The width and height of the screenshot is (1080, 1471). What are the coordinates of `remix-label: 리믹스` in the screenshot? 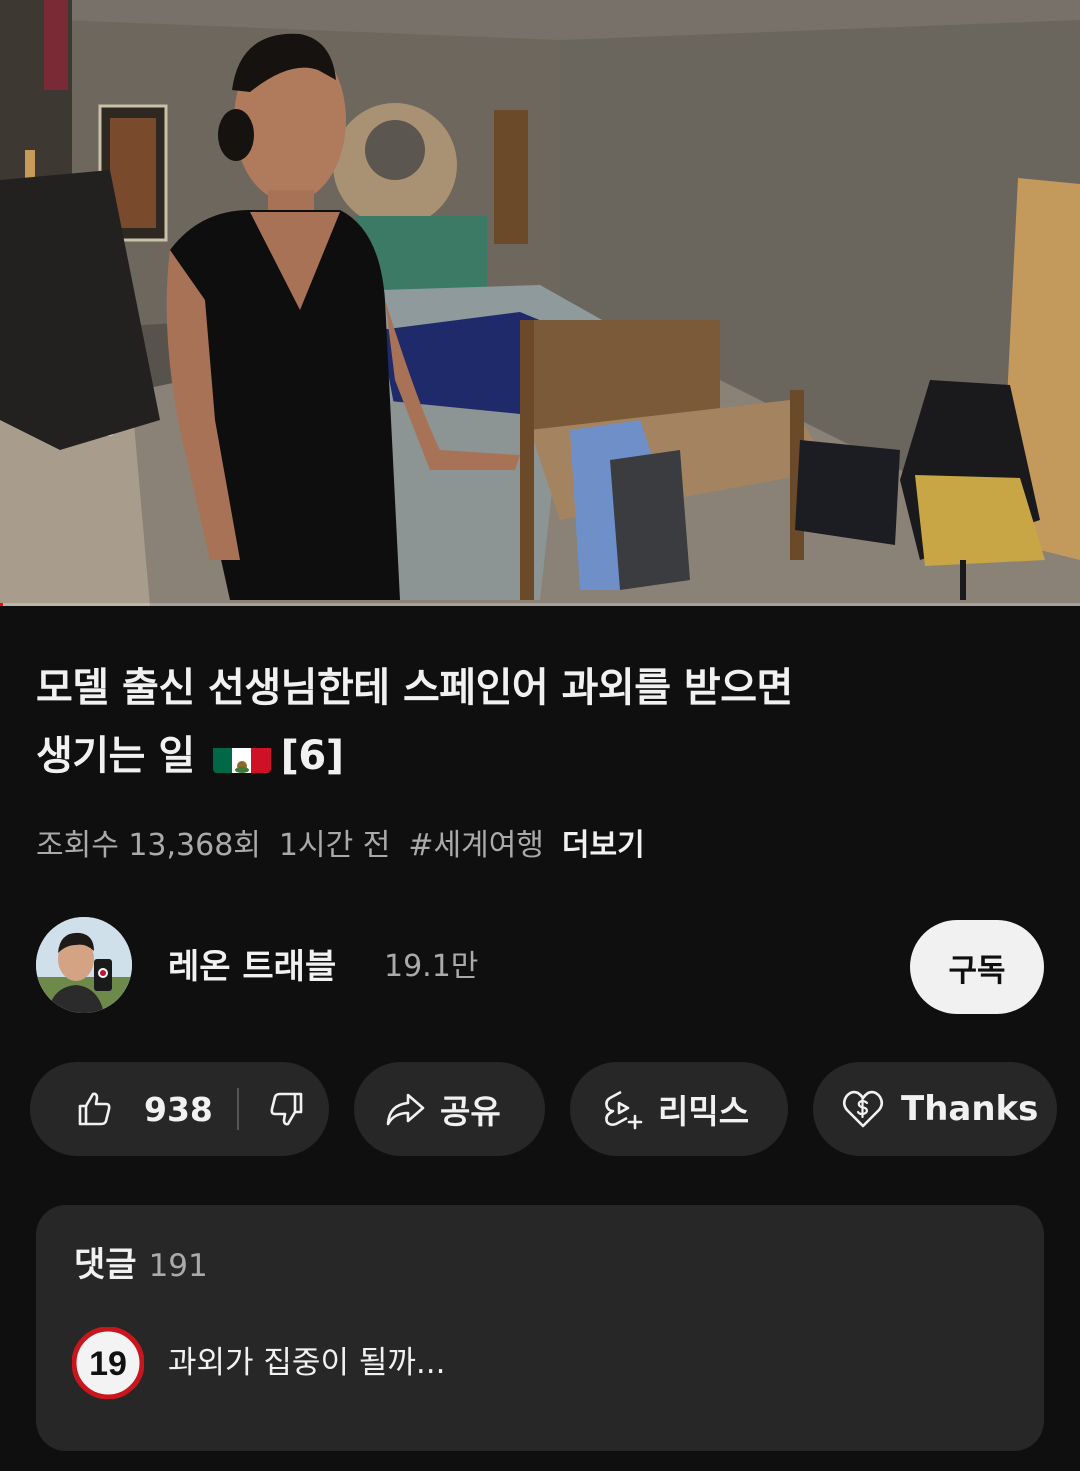 It's located at (704, 1111).